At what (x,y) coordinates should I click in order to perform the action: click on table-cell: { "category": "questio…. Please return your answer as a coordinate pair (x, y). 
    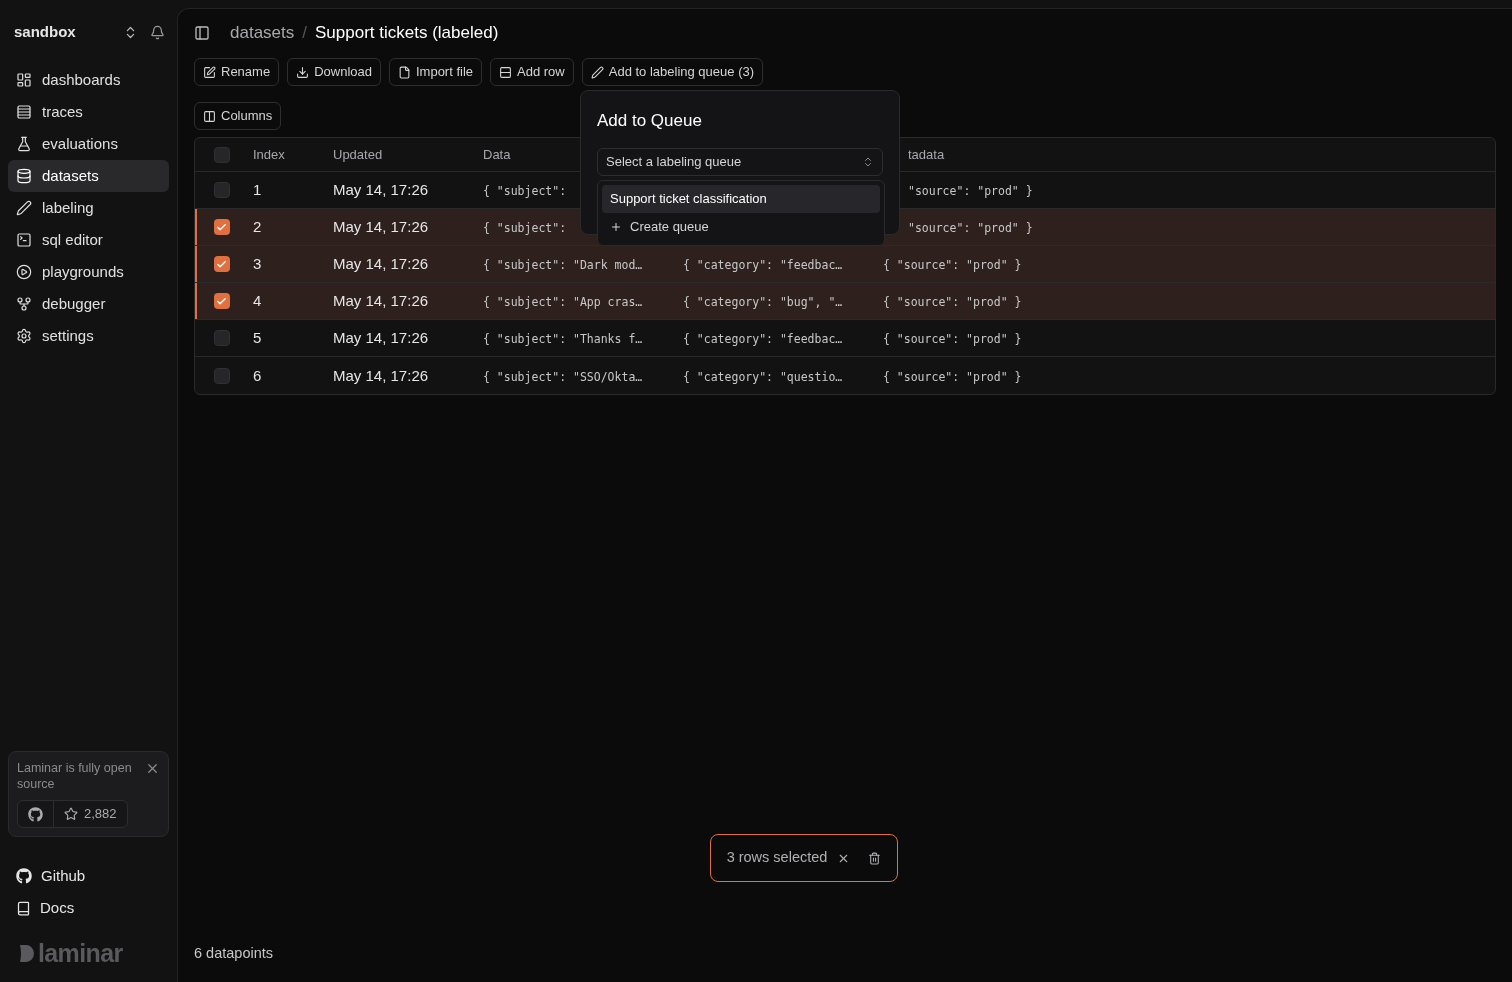
    Looking at the image, I should click on (763, 376).